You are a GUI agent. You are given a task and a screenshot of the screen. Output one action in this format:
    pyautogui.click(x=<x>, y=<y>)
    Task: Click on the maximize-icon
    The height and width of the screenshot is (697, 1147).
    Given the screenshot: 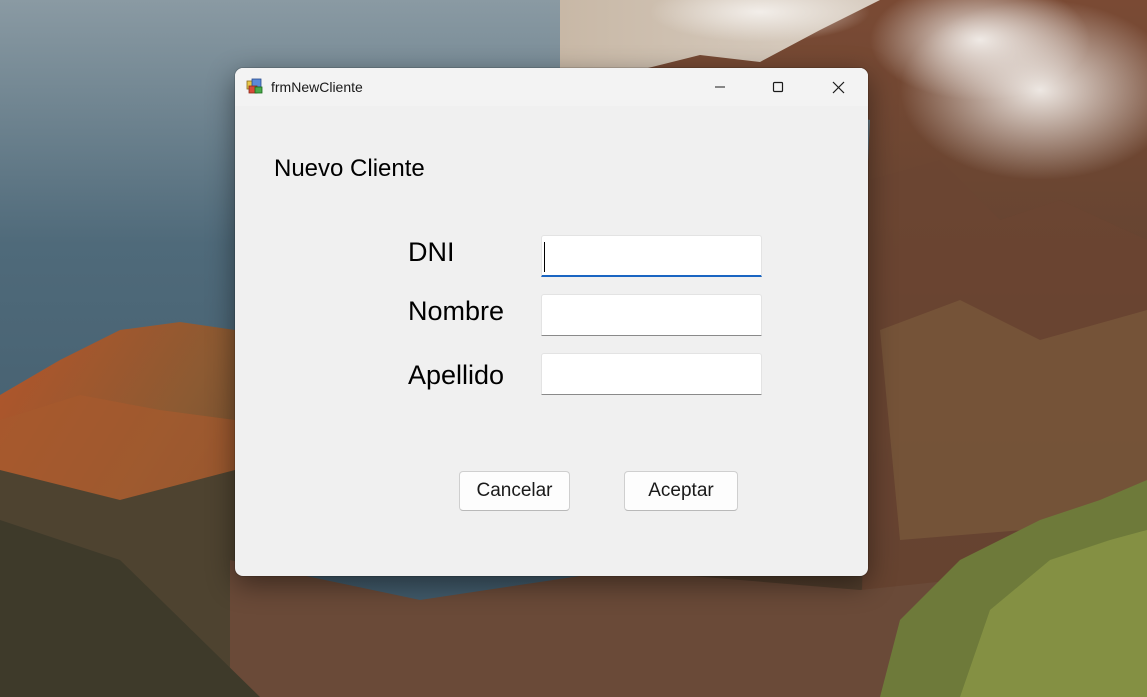 What is the action you would take?
    pyautogui.click(x=778, y=87)
    